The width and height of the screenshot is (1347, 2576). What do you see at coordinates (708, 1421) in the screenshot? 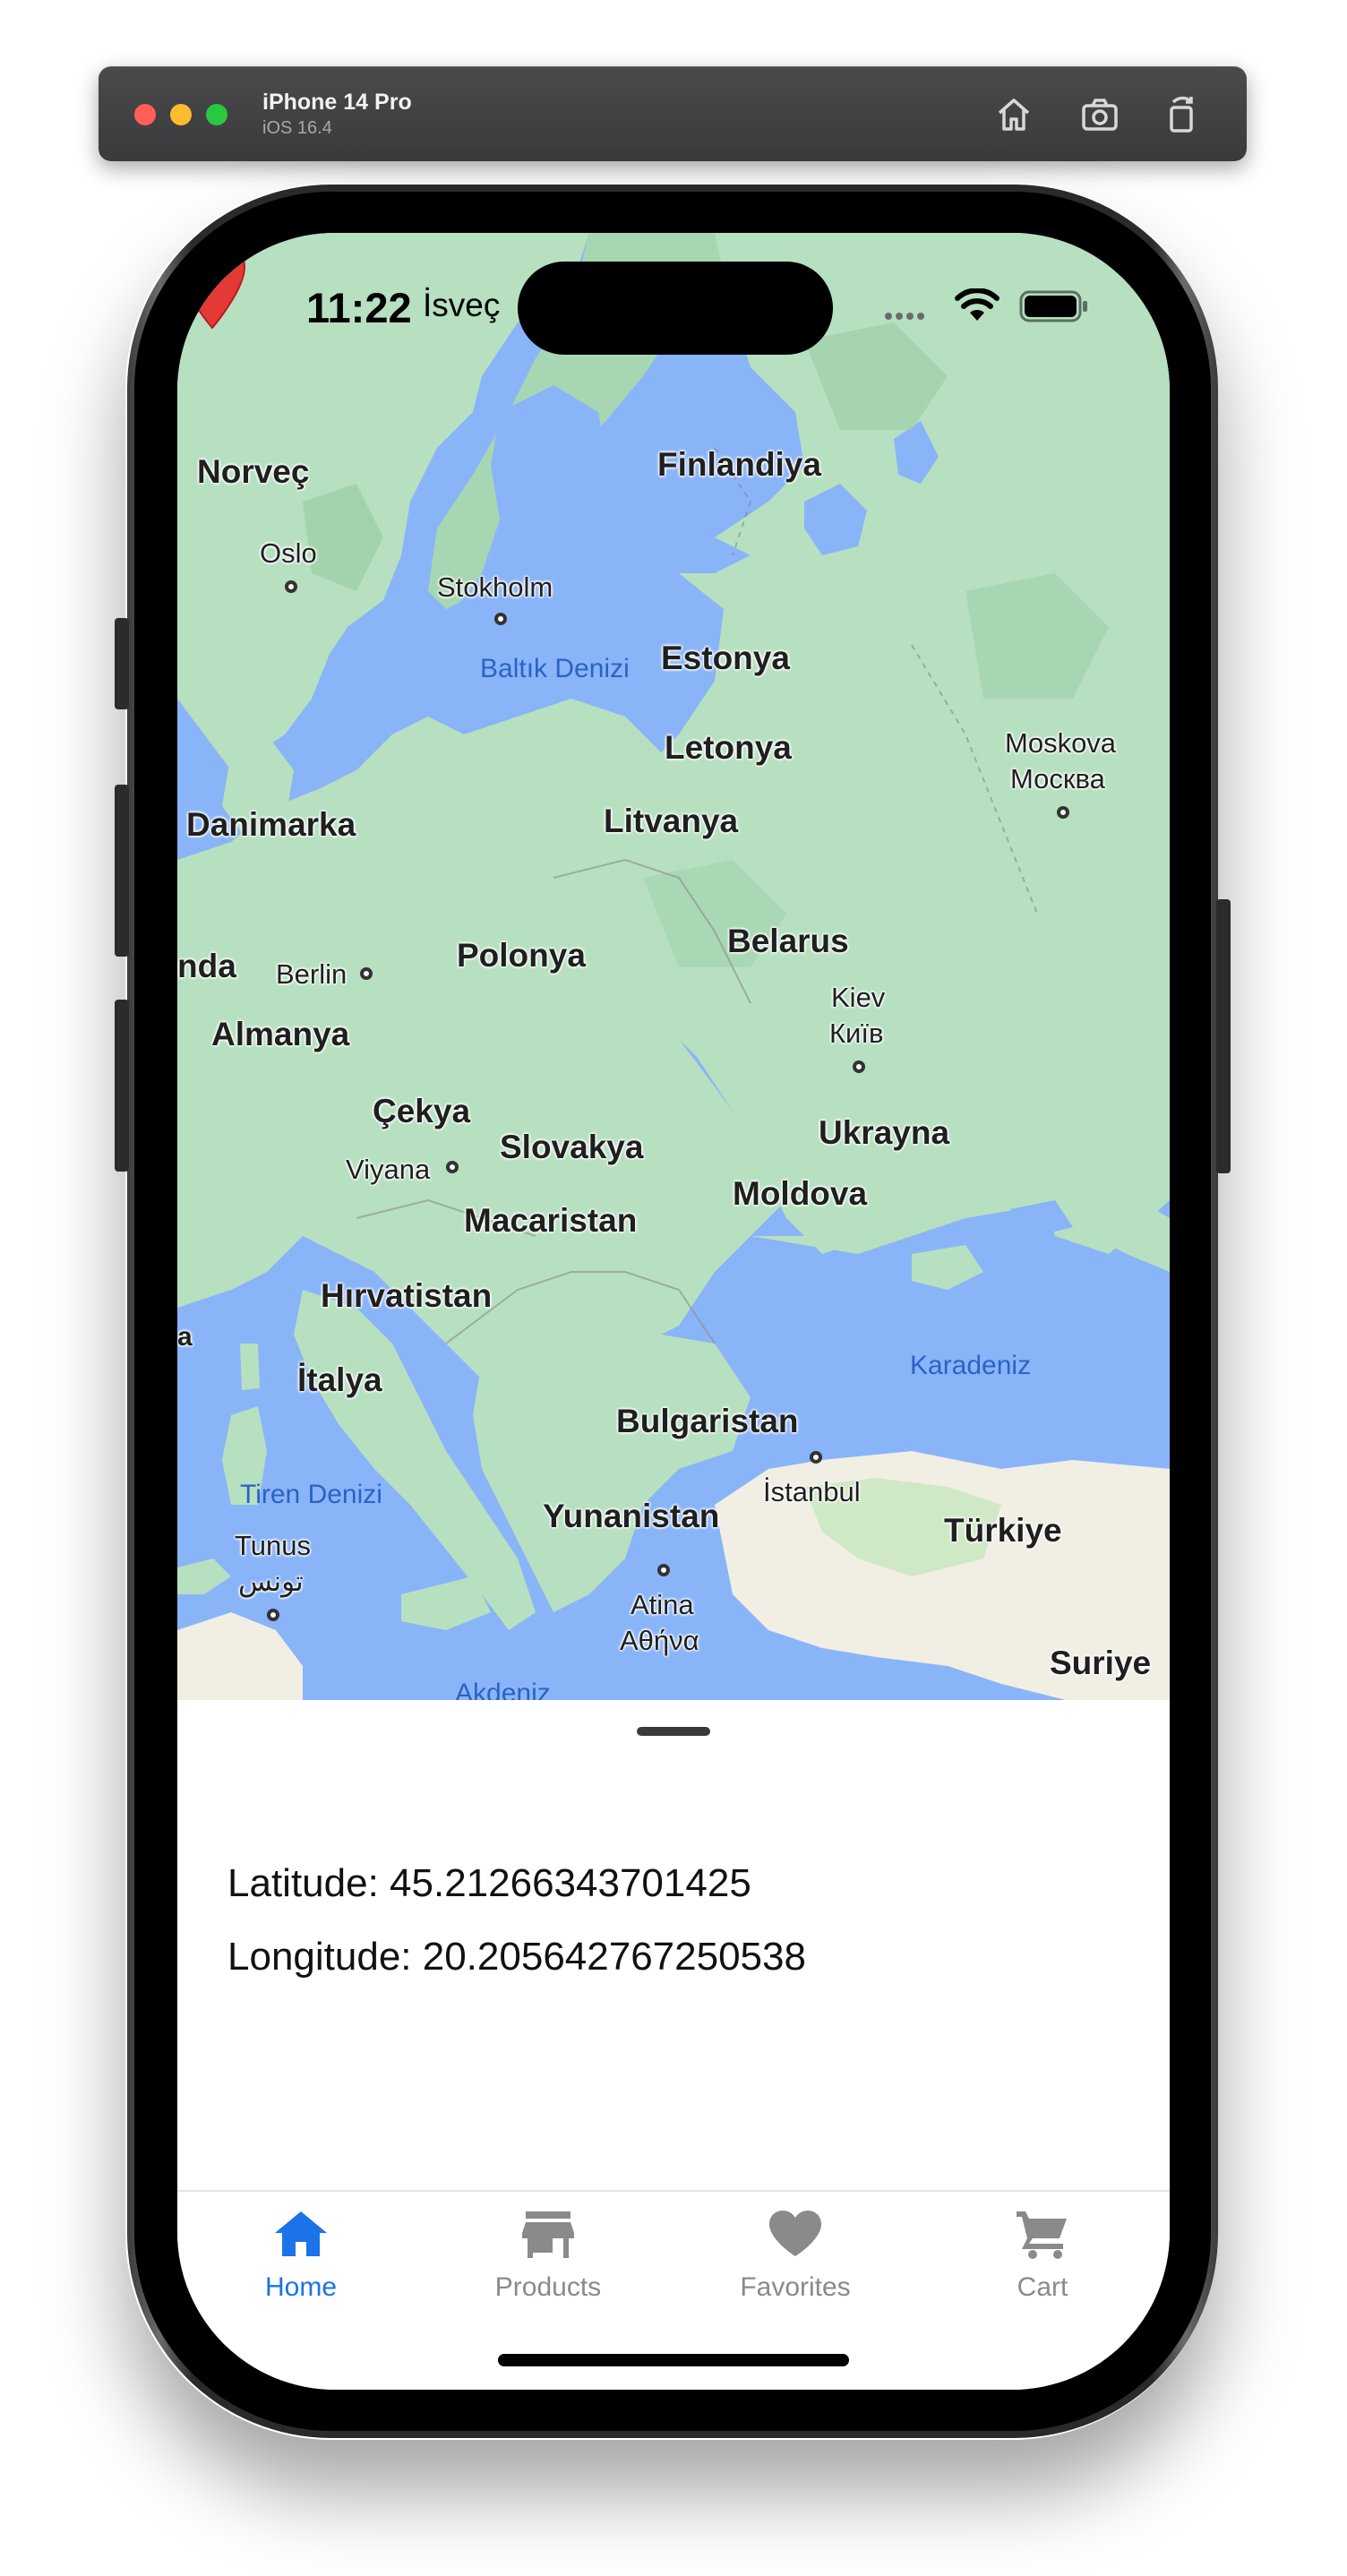
I see `map-label-bulgaria: Bulgaristan` at bounding box center [708, 1421].